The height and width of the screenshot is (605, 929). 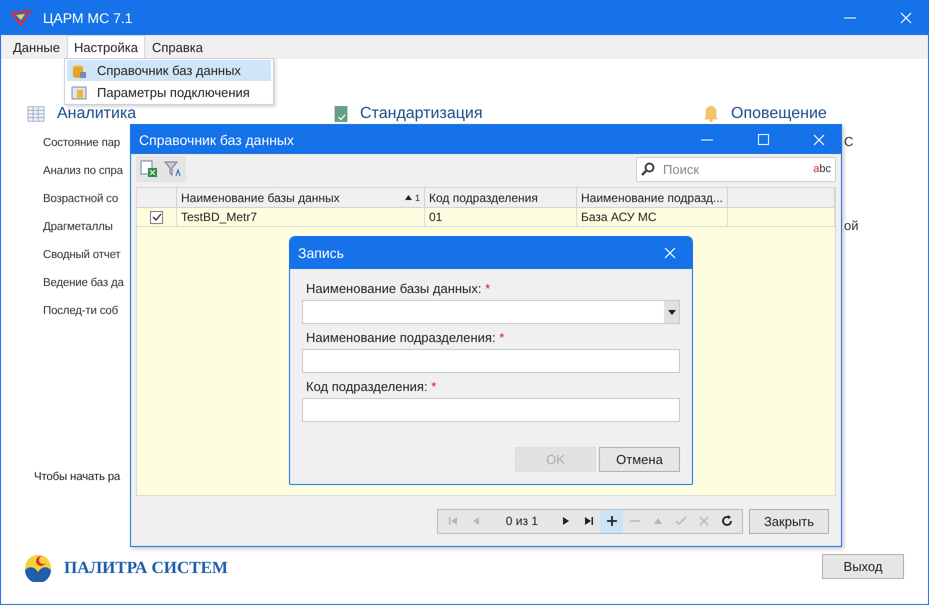 What do you see at coordinates (81, 143) in the screenshot?
I see `section-link: Состояние пар` at bounding box center [81, 143].